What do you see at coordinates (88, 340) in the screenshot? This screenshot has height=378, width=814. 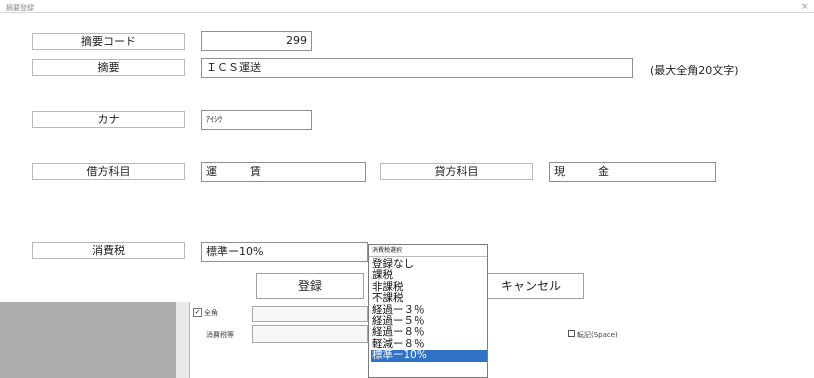 I see `background-sidebar` at bounding box center [88, 340].